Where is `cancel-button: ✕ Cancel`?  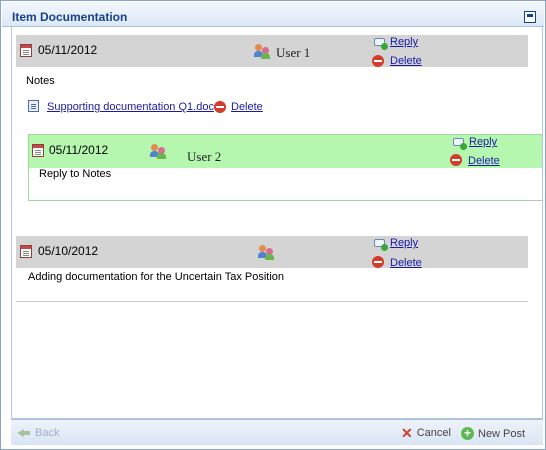 cancel-button: ✕ Cancel is located at coordinates (426, 433).